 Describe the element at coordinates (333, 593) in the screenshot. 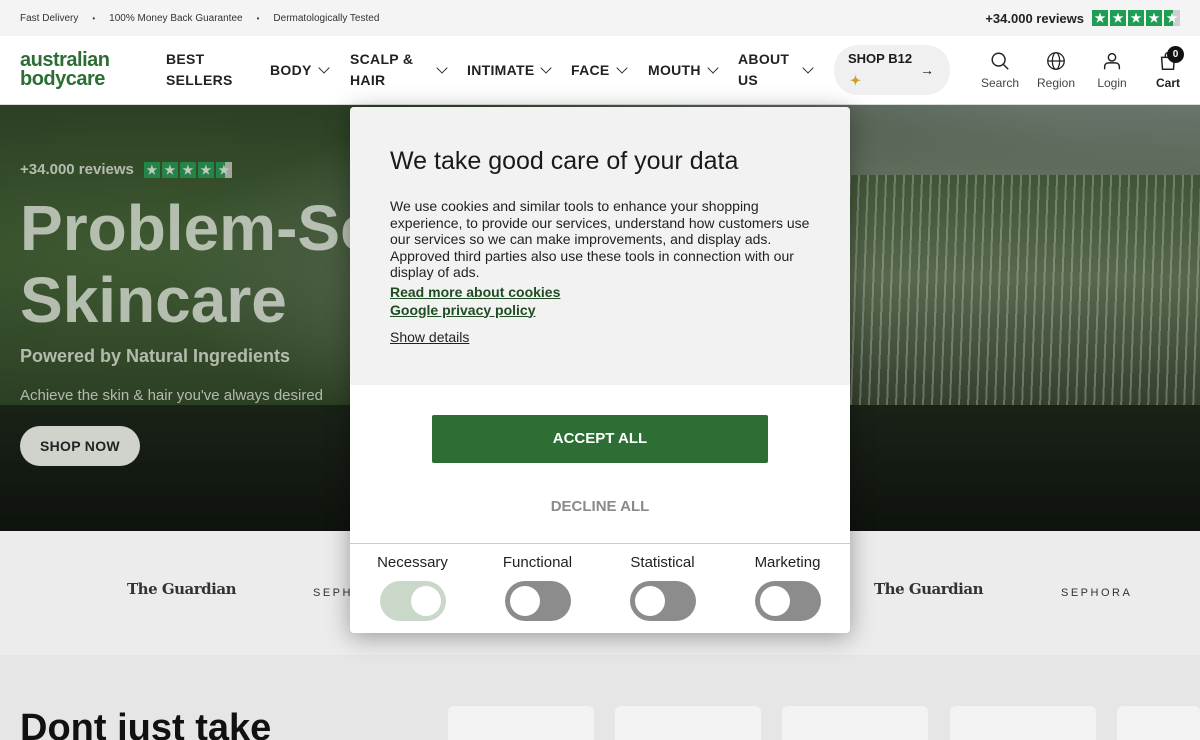

I see `sephora-logo: SEPH` at that location.